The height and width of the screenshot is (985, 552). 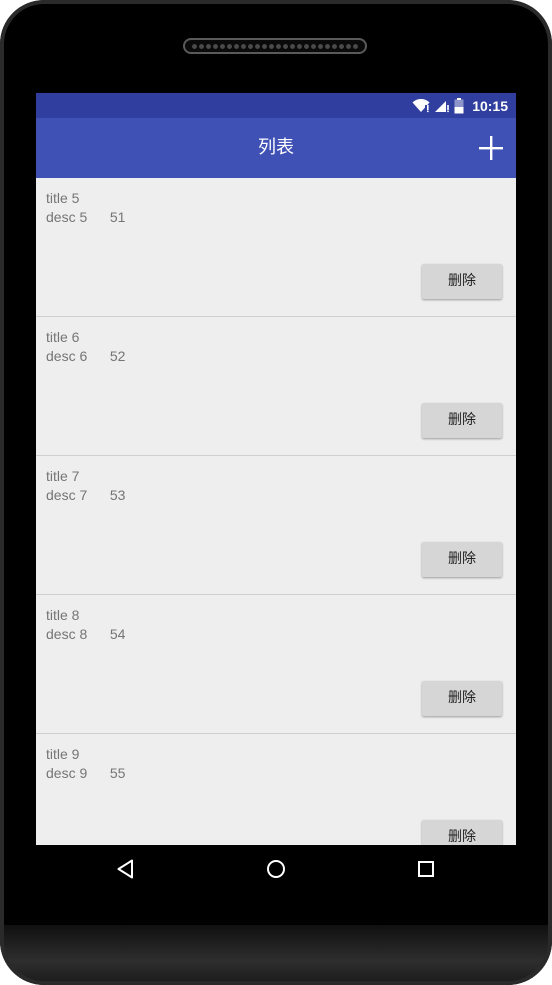 I want to click on home-icon, so click(x=276, y=869).